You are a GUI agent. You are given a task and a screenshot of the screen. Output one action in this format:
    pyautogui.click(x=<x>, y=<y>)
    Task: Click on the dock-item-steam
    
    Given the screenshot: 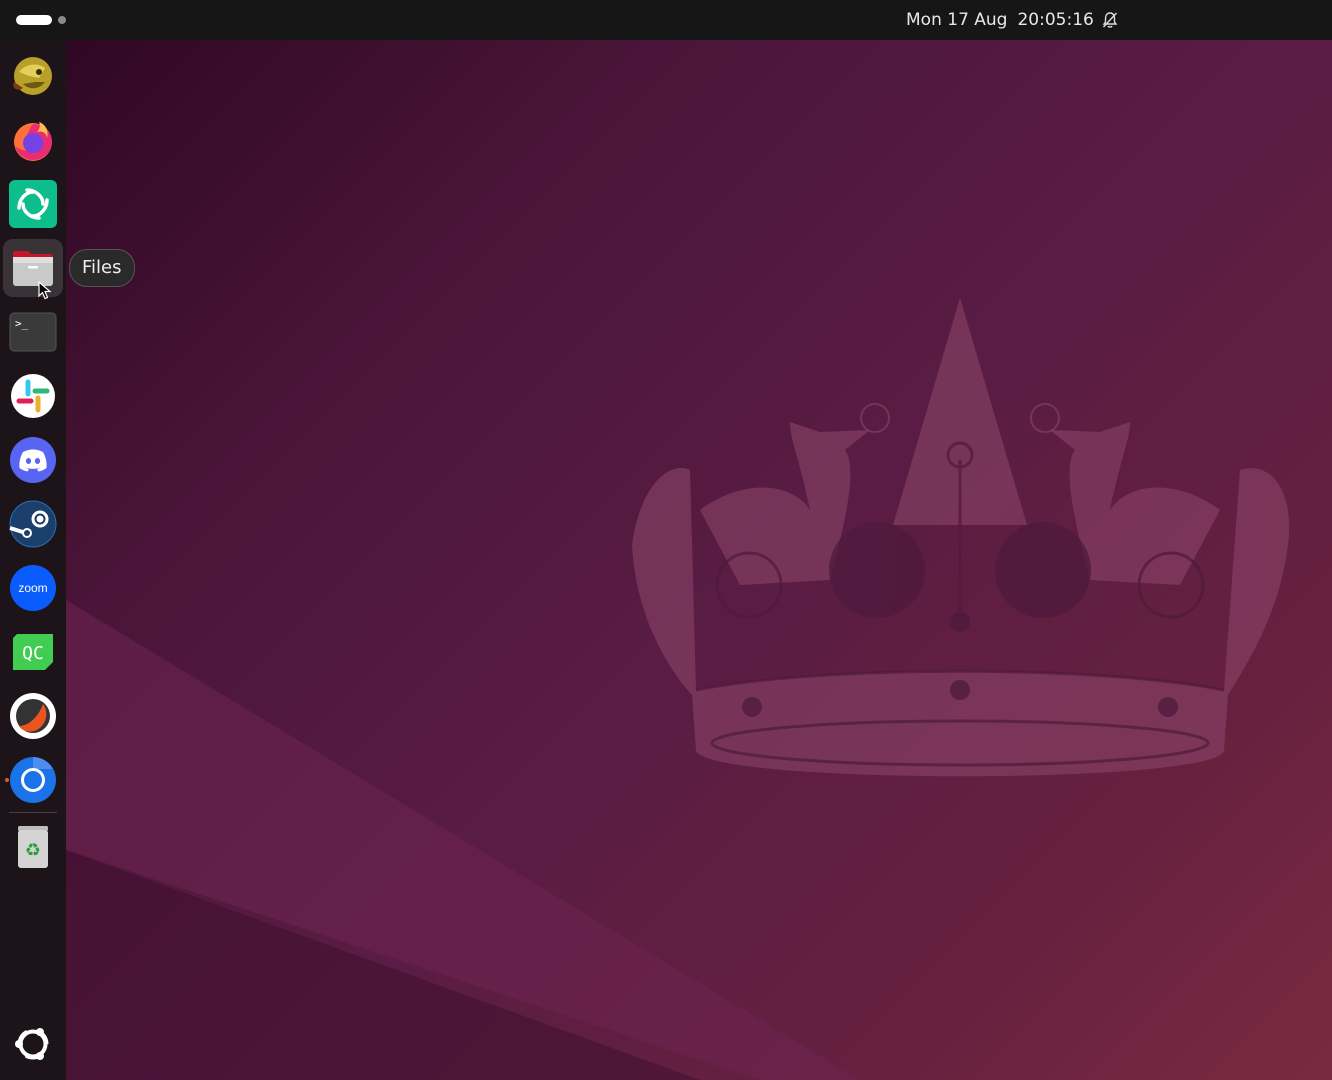 What is the action you would take?
    pyautogui.click(x=33, y=524)
    